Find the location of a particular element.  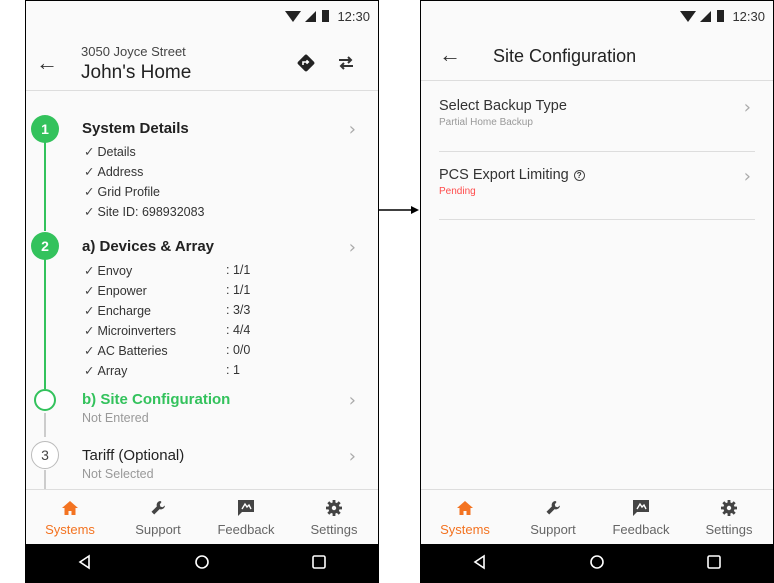

row-title: Select Backup Type is located at coordinates (503, 106).